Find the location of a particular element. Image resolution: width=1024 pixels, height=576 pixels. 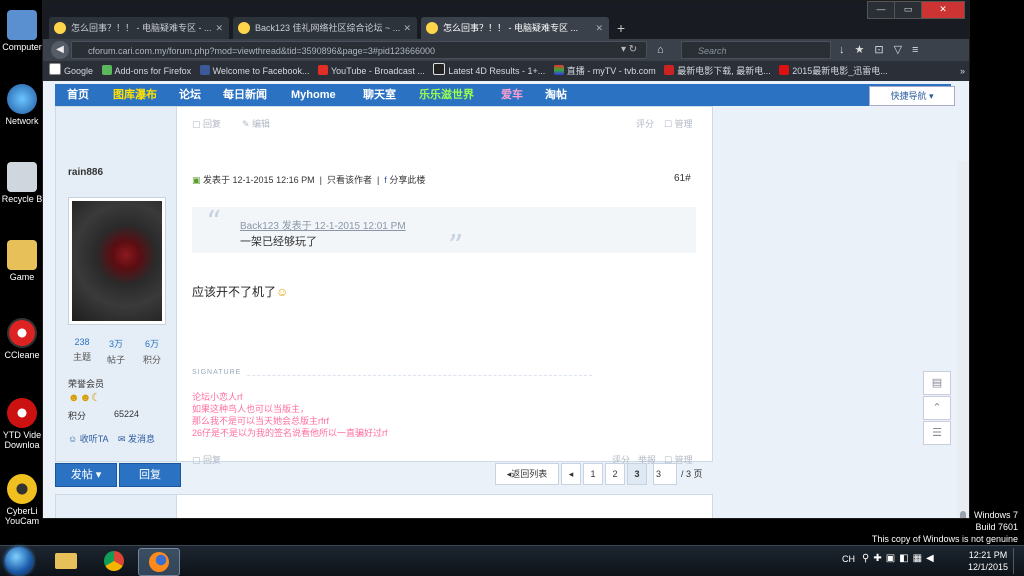

stat-threads: 238 主题 is located at coordinates (82, 350).